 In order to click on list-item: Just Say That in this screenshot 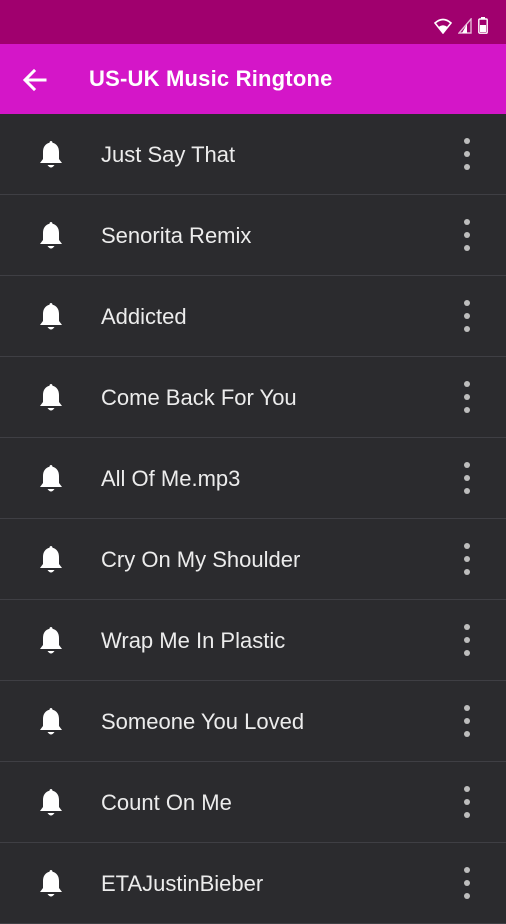, I will do `click(253, 154)`.